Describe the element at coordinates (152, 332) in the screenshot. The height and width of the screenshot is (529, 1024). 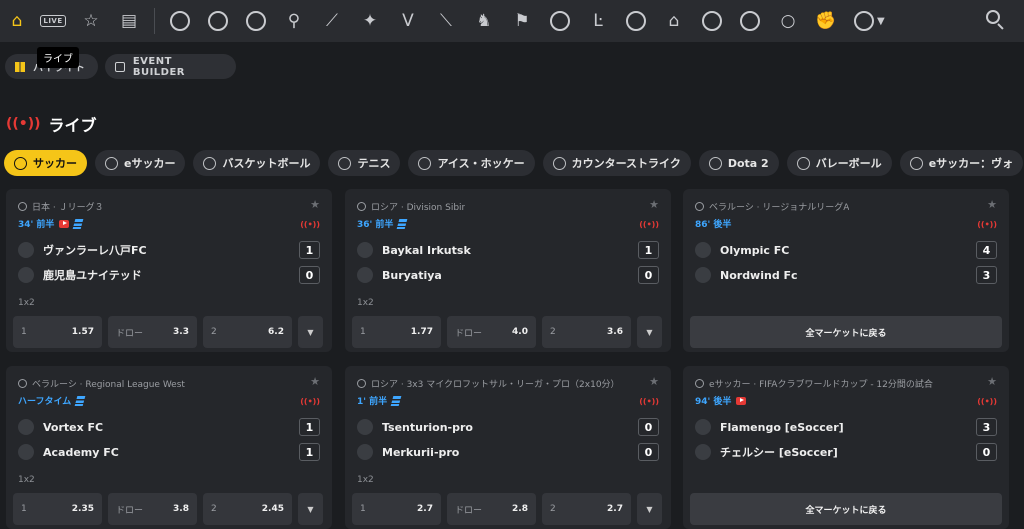
I see `odds-button: ドロー 3.3` at that location.